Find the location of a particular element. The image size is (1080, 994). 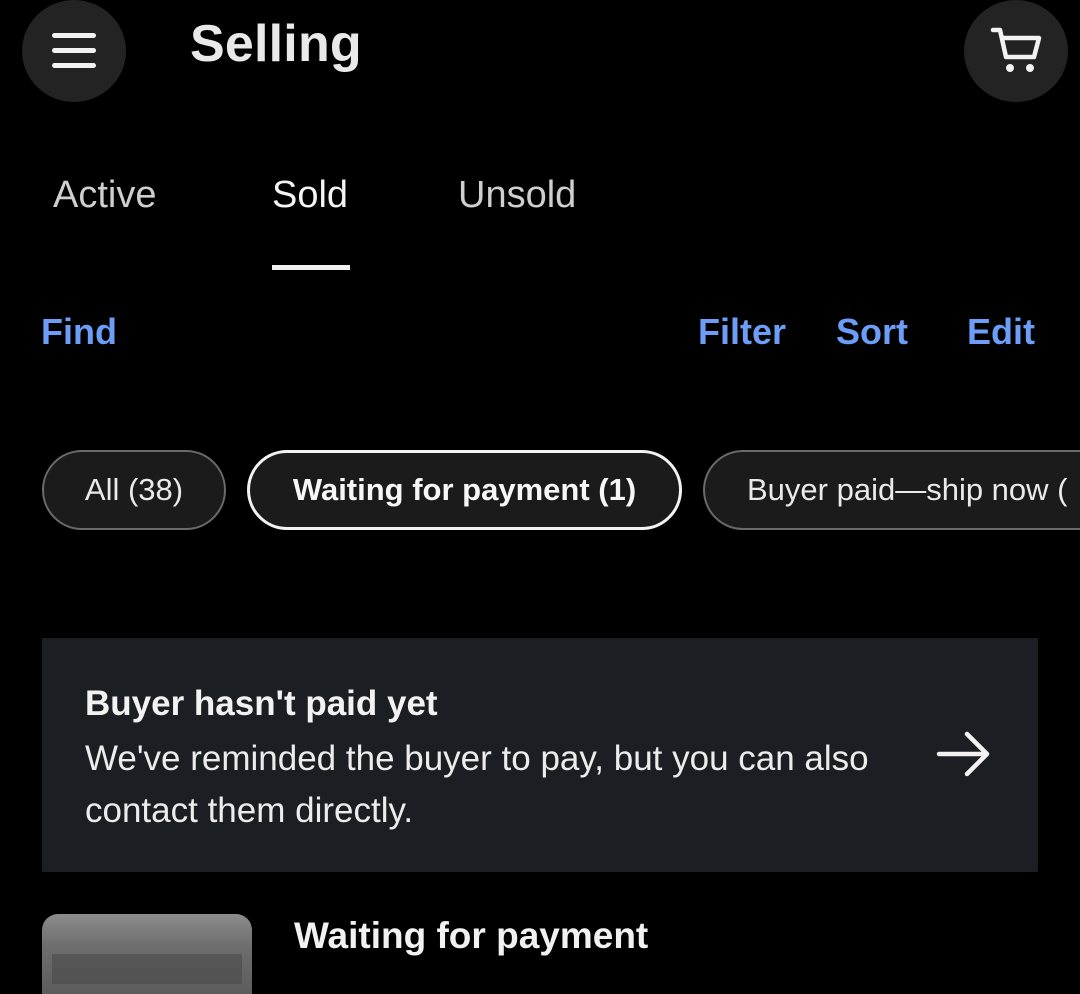

cart-button is located at coordinates (1016, 51).